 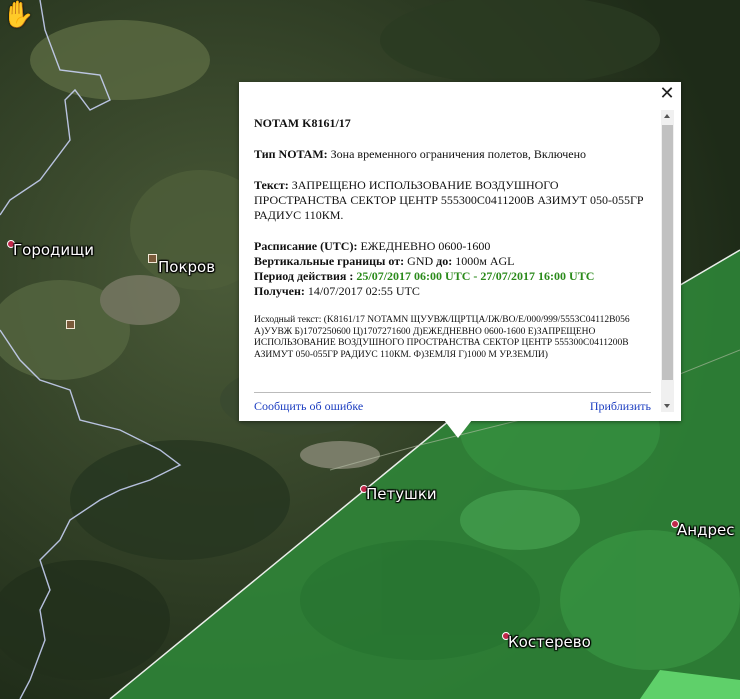 What do you see at coordinates (291, 154) in the screenshot?
I see `type-label: Тип NOTAM:` at bounding box center [291, 154].